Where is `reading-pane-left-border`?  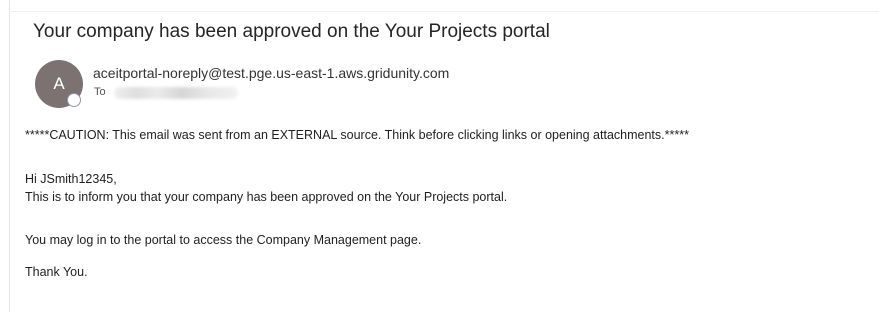
reading-pane-left-border is located at coordinates (9, 156).